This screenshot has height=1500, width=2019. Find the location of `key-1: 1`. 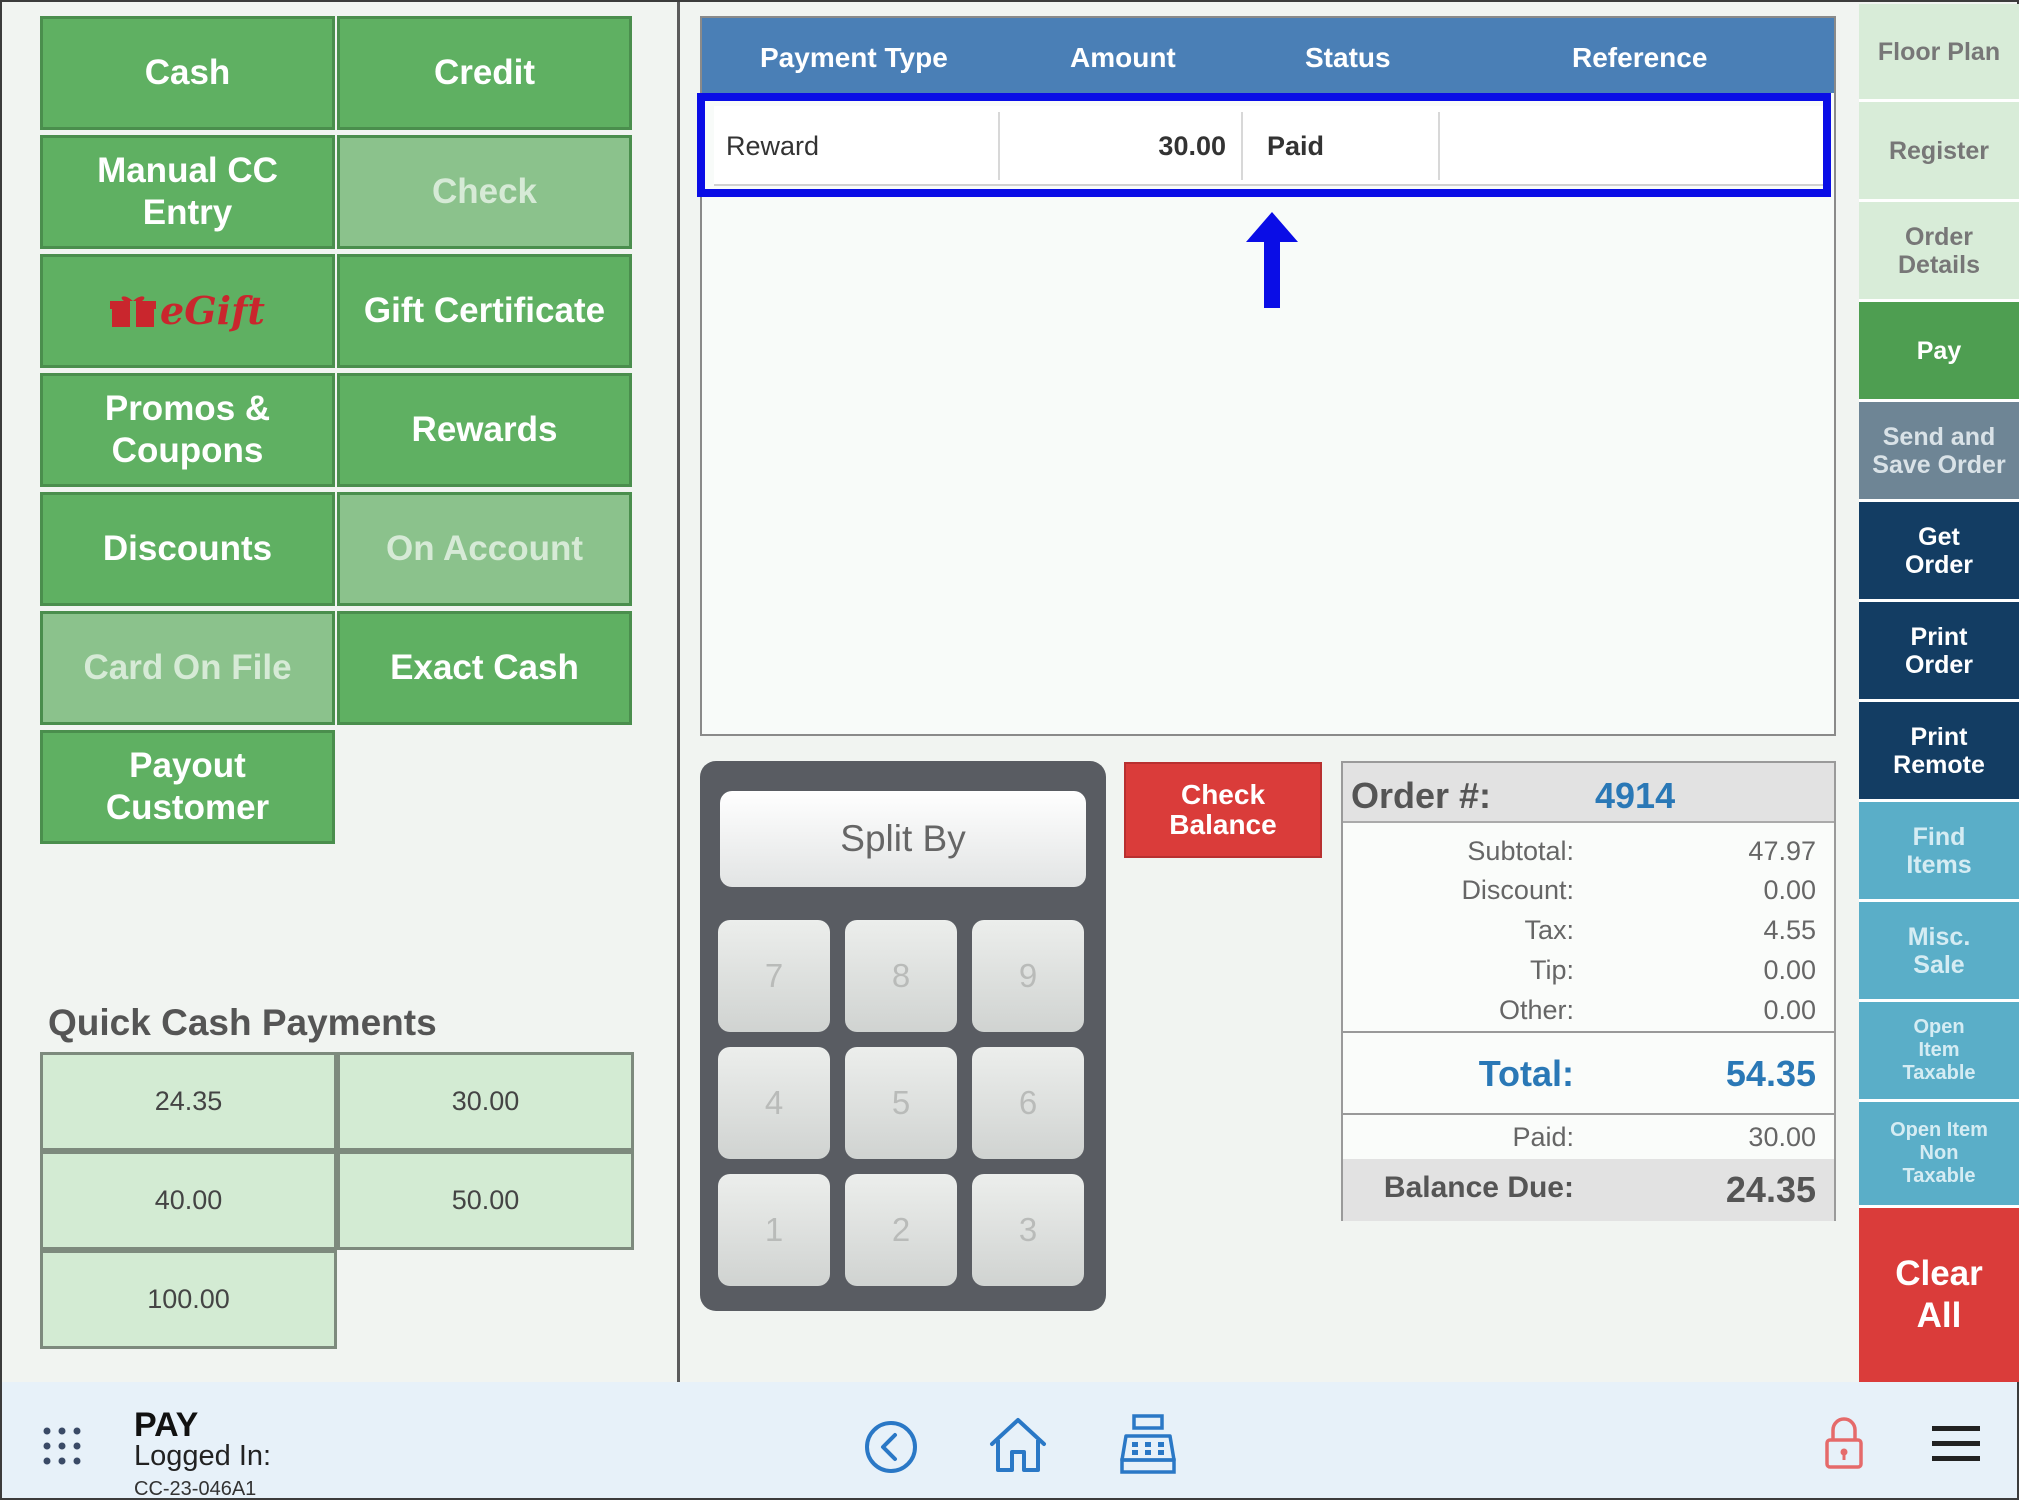

key-1: 1 is located at coordinates (774, 1230).